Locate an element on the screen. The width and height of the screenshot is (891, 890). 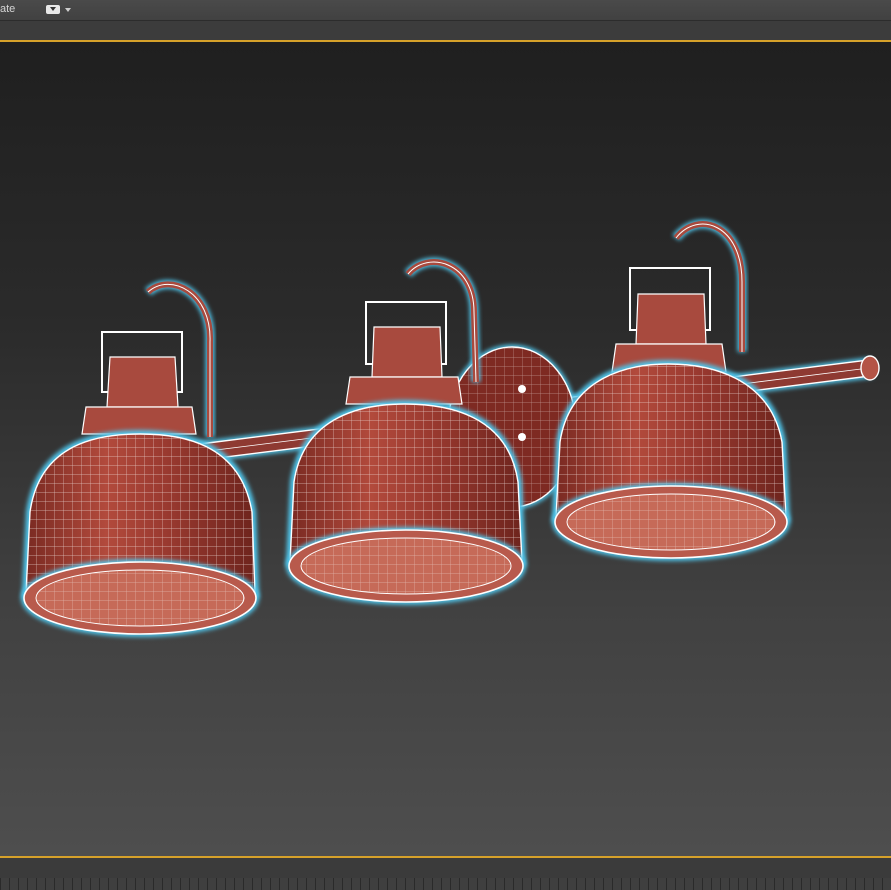
timeline-ruler is located at coordinates (445, 884).